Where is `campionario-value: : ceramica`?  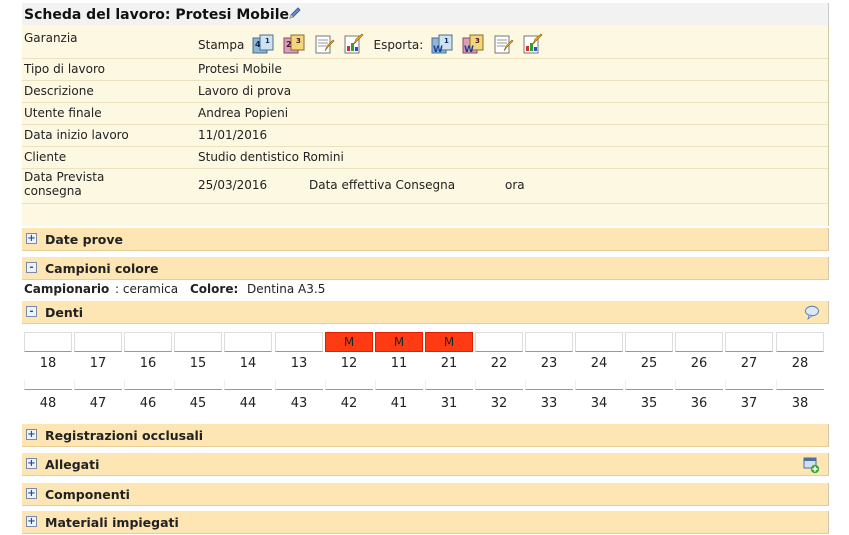 campionario-value: : ceramica is located at coordinates (147, 289).